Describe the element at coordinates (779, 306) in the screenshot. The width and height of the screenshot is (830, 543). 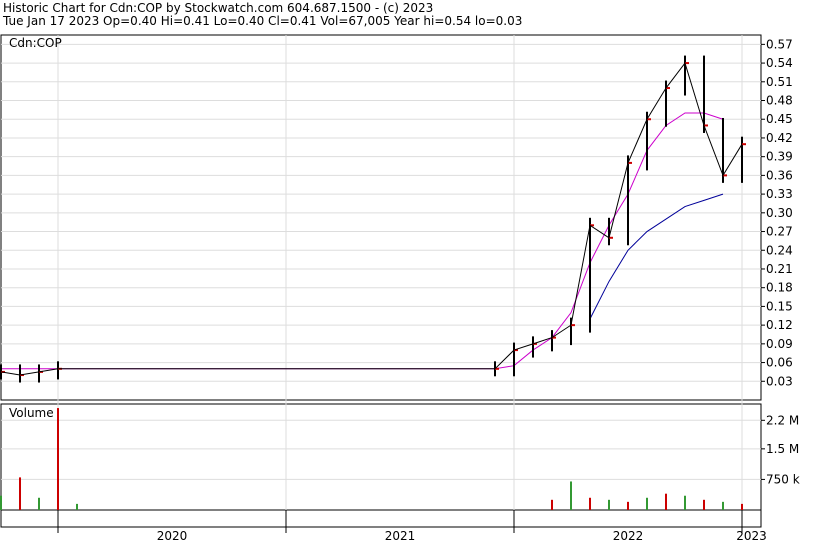
I see `price-tick-label: 0.15` at that location.